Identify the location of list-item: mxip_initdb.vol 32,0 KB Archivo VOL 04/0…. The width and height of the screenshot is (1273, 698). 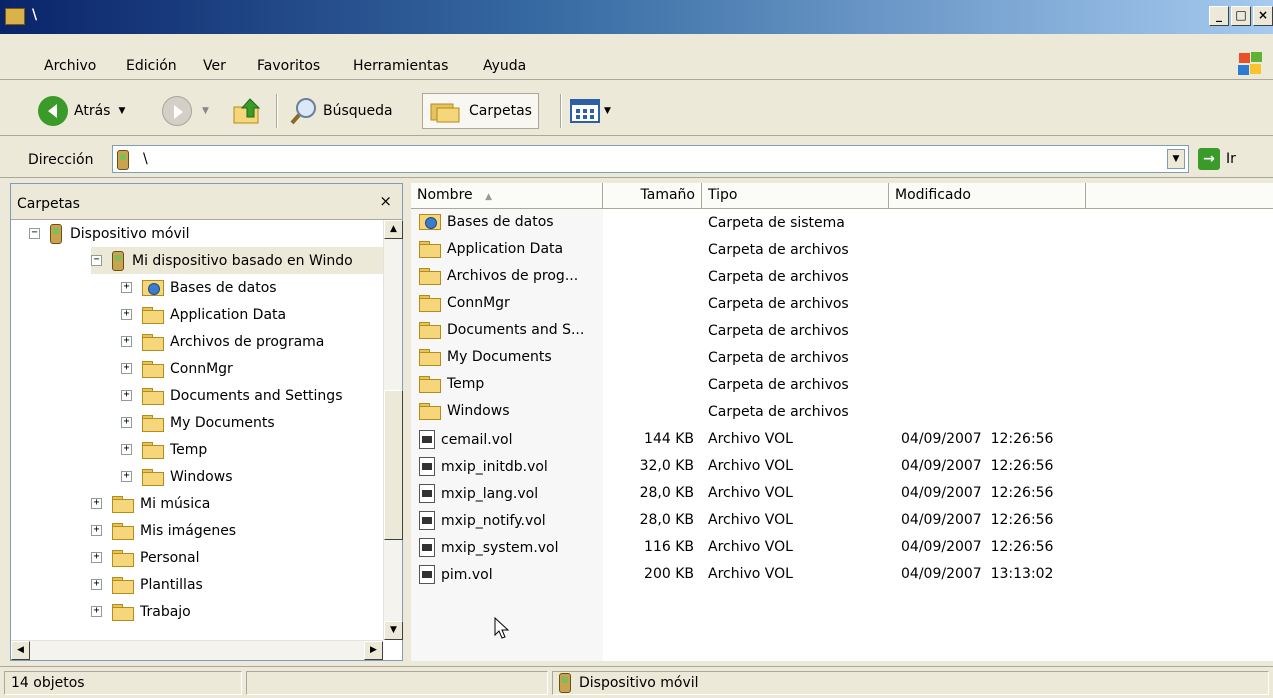
(842, 467).